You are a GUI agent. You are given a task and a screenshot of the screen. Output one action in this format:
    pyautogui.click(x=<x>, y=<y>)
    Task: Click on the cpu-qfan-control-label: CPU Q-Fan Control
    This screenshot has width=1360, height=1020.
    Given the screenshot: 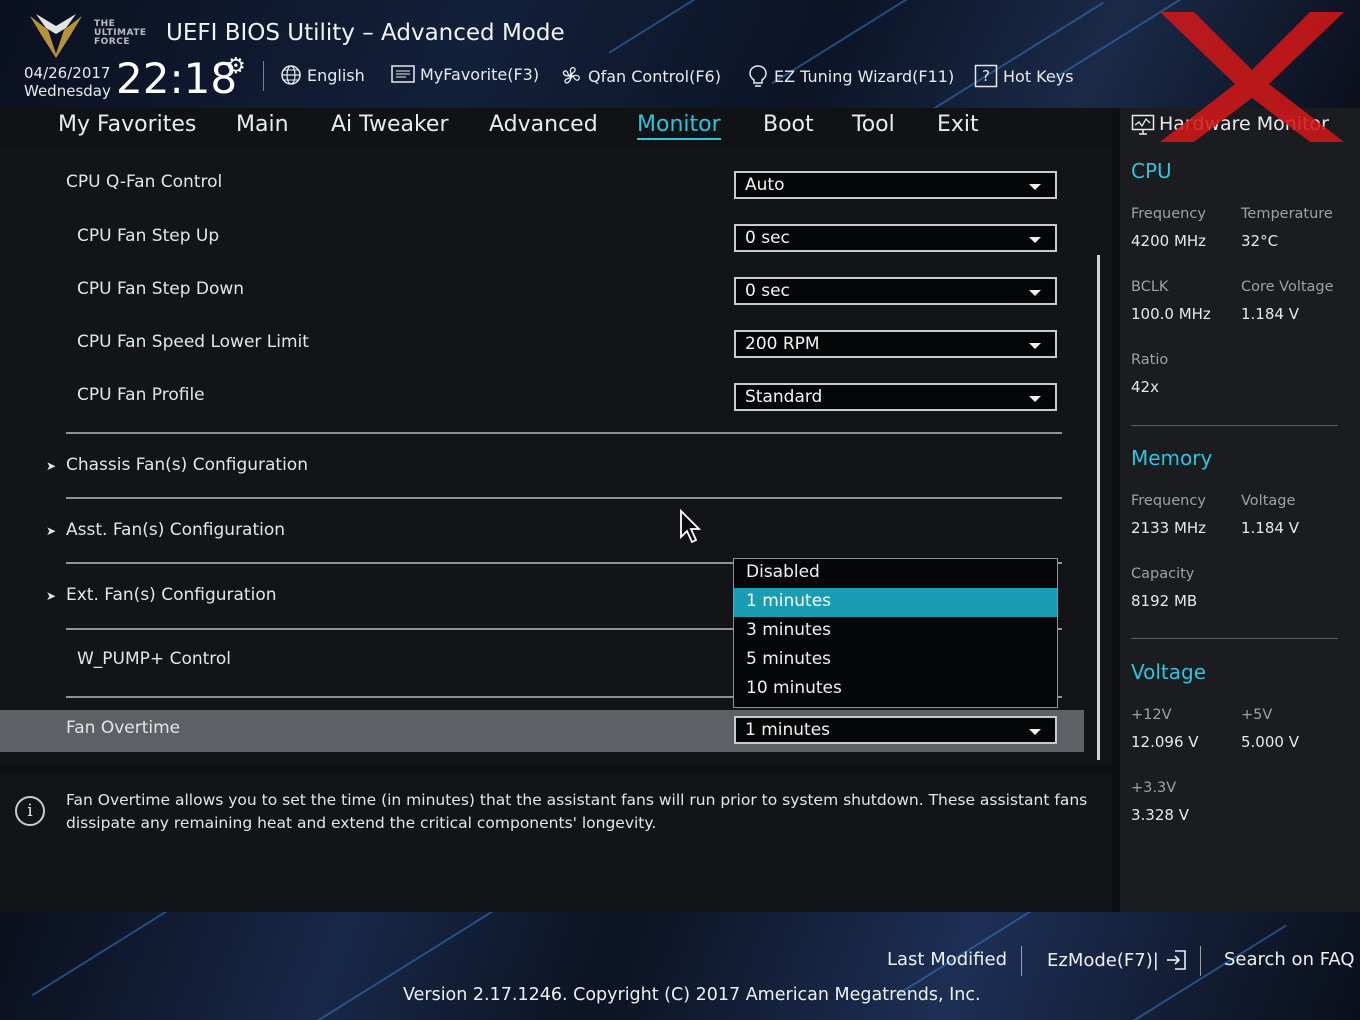 What is the action you would take?
    pyautogui.click(x=144, y=182)
    